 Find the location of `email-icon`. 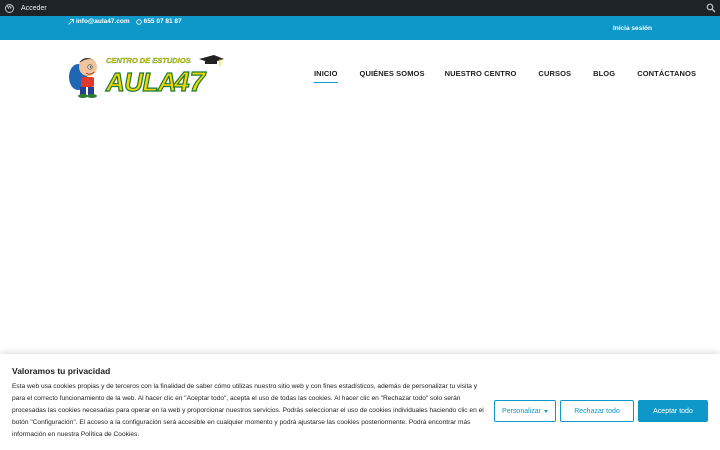

email-icon is located at coordinates (71, 21).